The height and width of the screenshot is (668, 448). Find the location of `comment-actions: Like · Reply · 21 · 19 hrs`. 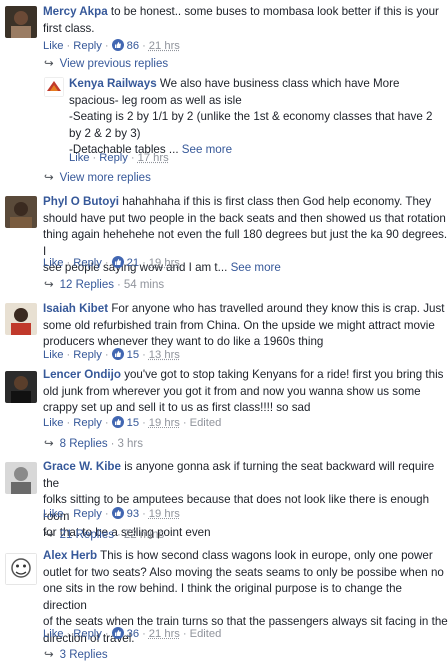

comment-actions: Like · Reply · 21 · 19 hrs is located at coordinates (111, 262).